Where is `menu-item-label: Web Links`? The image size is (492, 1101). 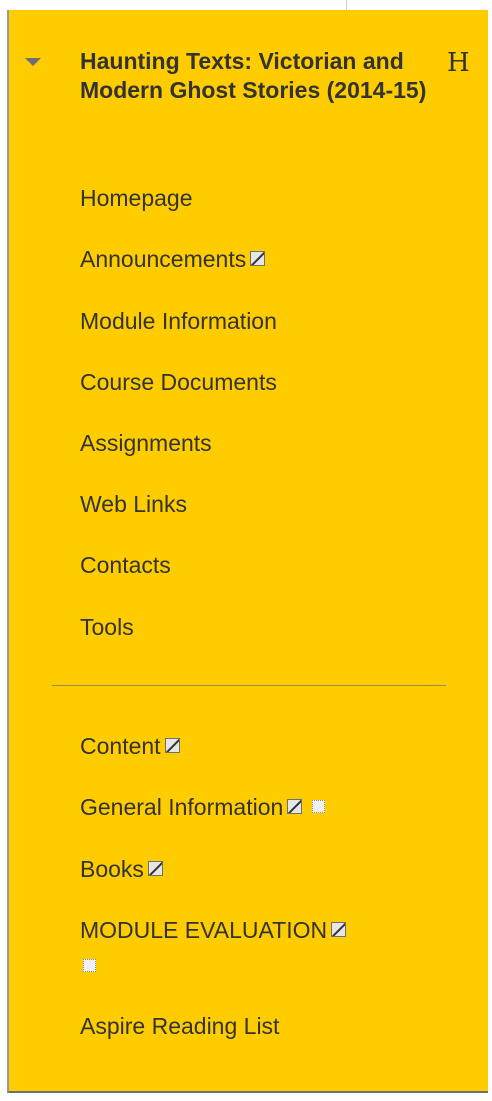
menu-item-label: Web Links is located at coordinates (133, 504).